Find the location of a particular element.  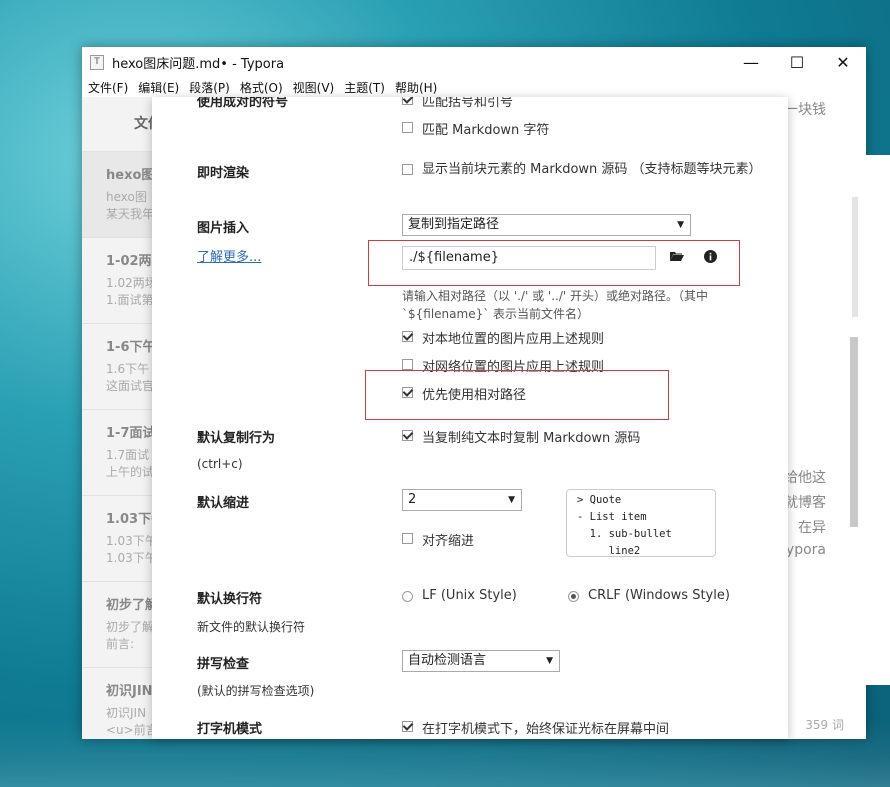

match-markdown-option: 匹配 Markdown 字符 is located at coordinates (475, 128).